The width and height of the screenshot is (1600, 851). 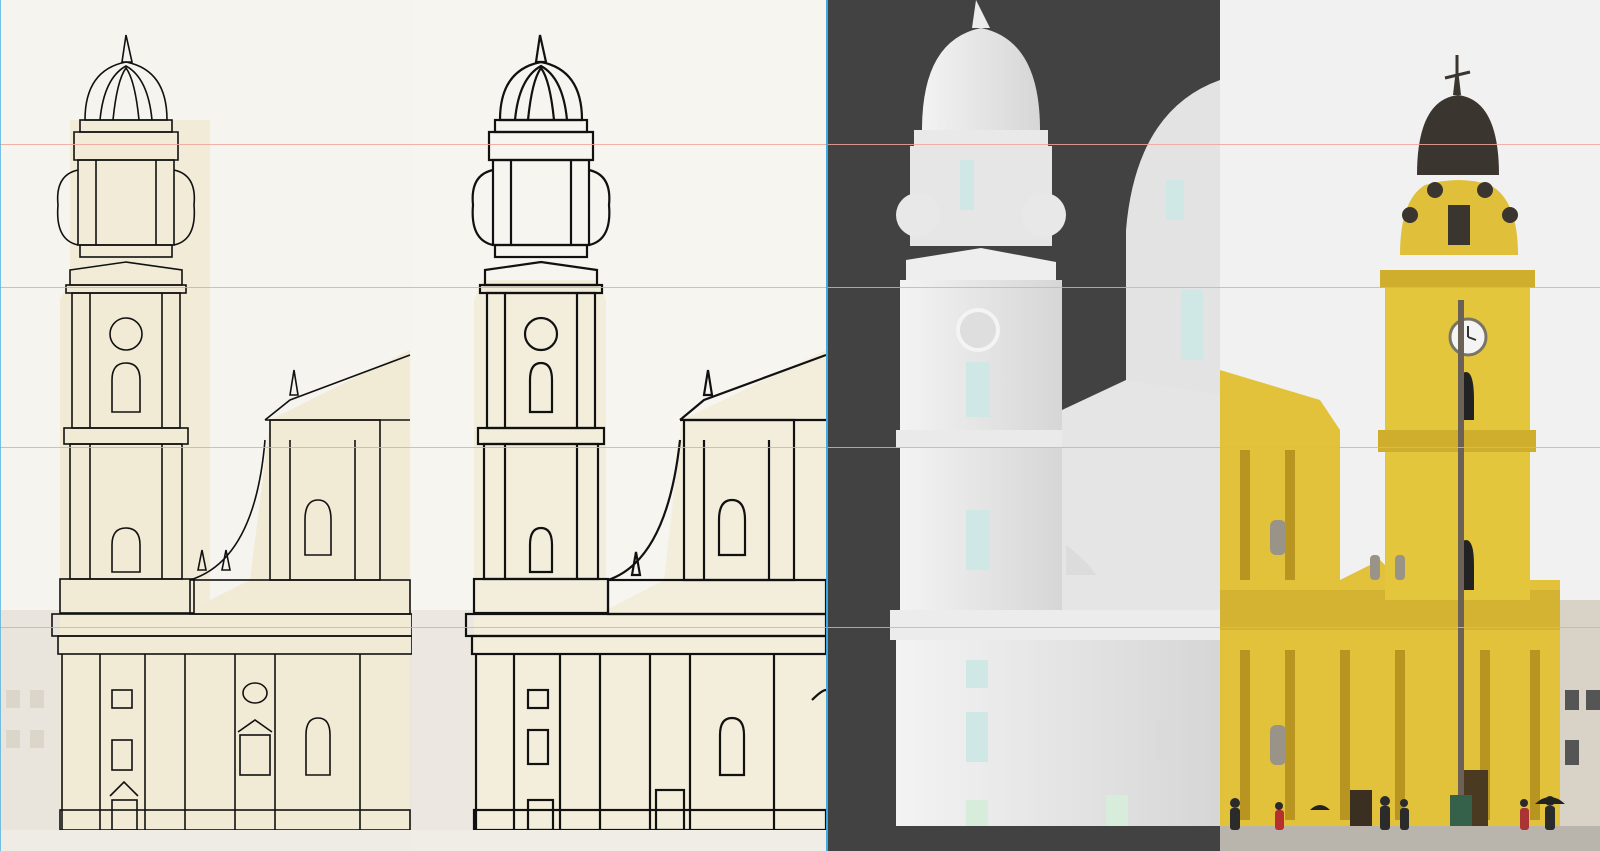 I want to click on neighbor-building, so click(x=1577, y=715).